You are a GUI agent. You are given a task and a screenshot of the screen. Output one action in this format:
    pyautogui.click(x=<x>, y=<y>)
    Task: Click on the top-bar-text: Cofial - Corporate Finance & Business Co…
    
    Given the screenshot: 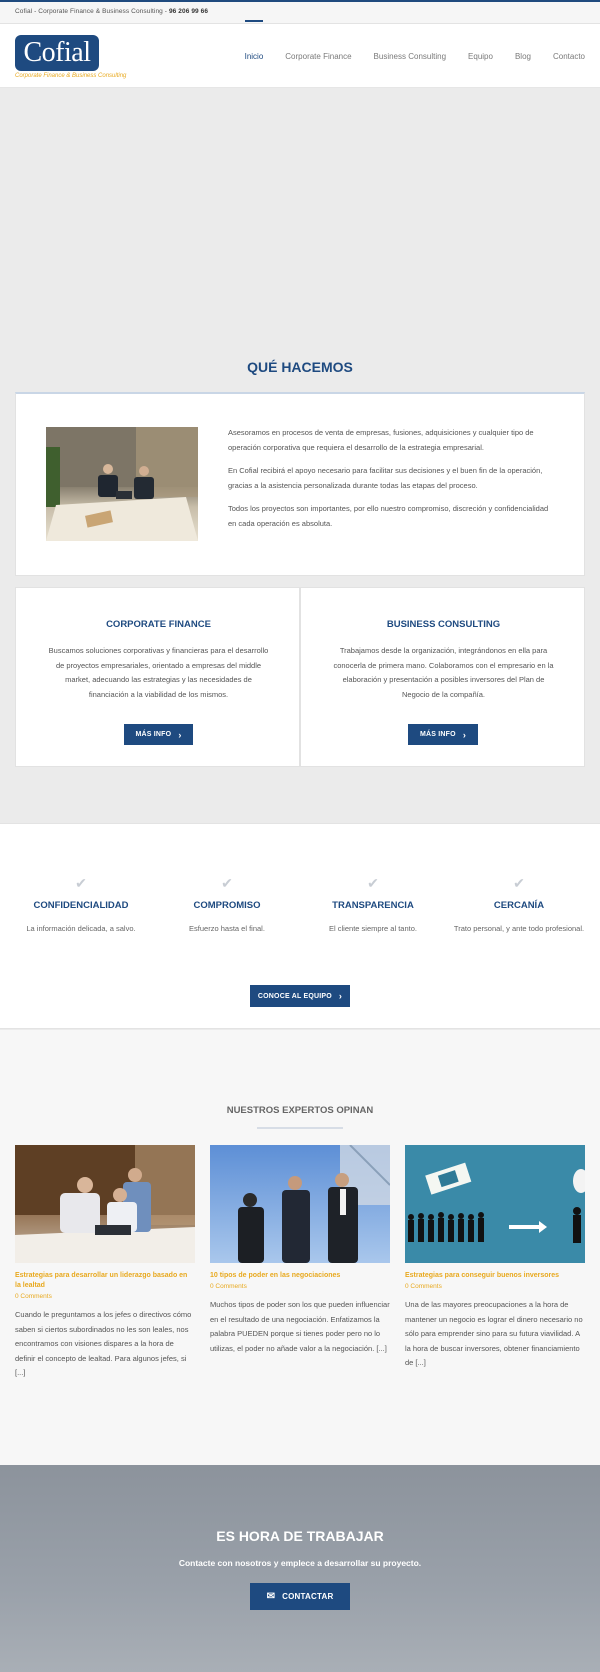 What is the action you would take?
    pyautogui.click(x=112, y=11)
    